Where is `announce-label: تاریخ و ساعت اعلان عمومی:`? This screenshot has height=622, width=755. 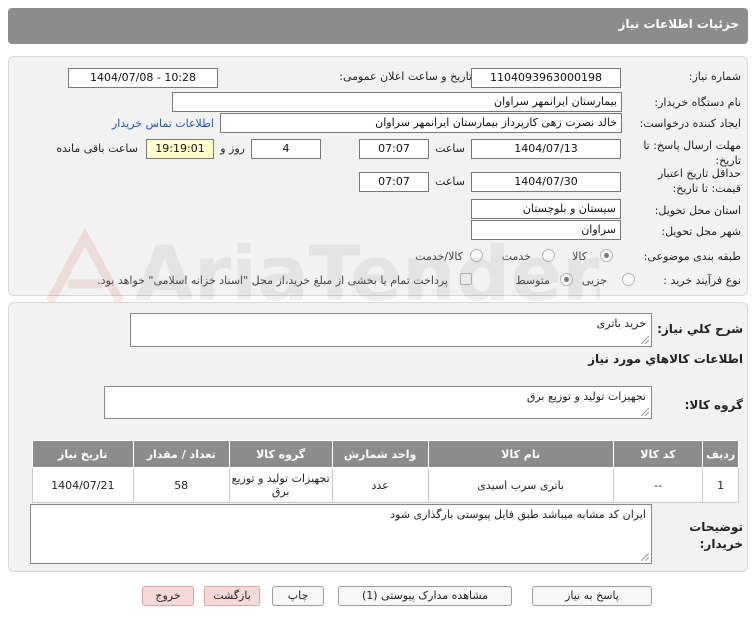
announce-label: تاریخ و ساعت اعلان عمومی: is located at coordinates (405, 76).